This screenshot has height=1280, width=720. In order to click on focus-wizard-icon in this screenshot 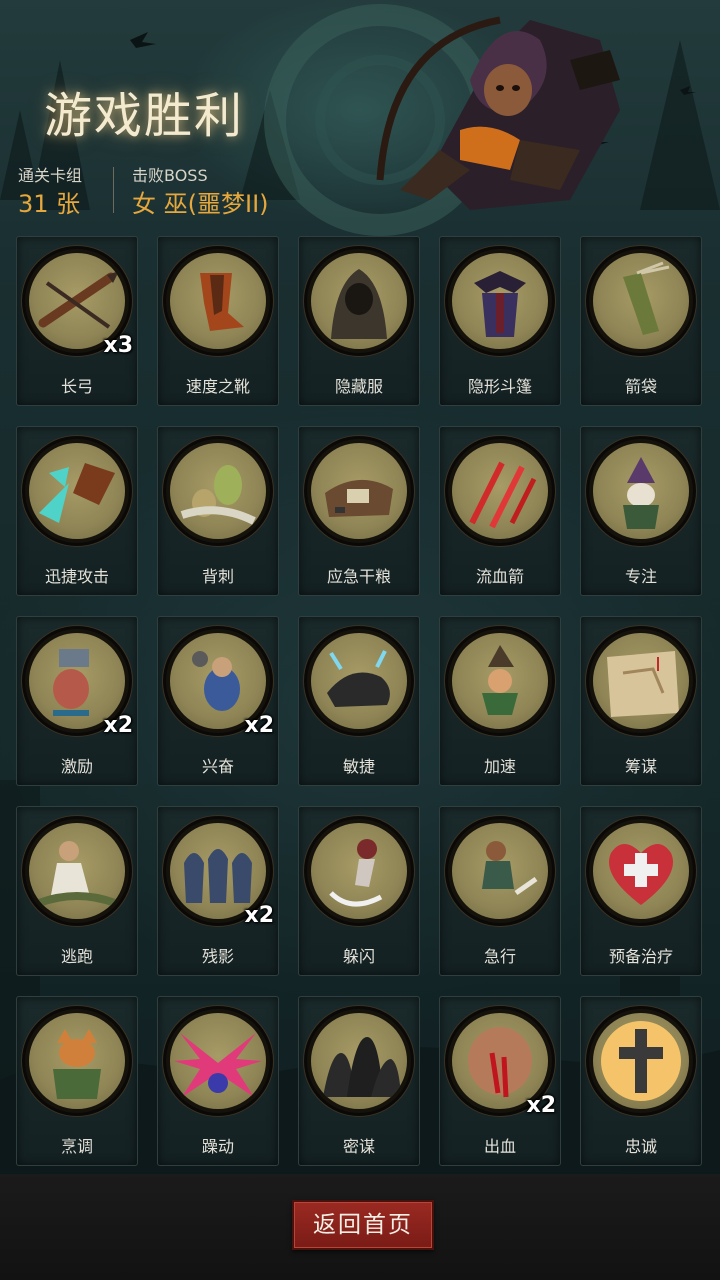, I will do `click(641, 491)`.